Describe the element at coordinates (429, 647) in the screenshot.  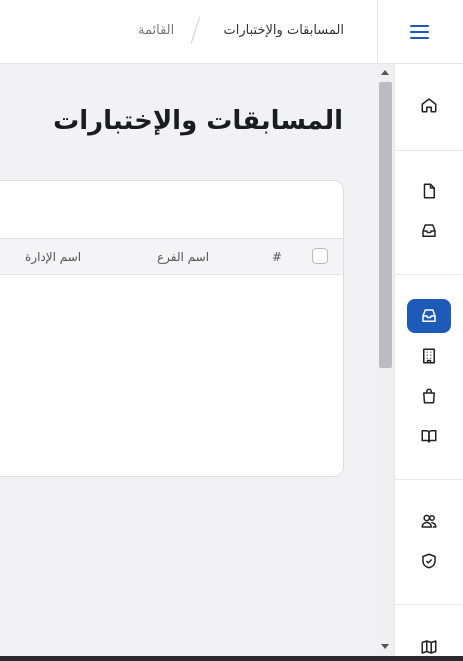
I see `map-icon` at that location.